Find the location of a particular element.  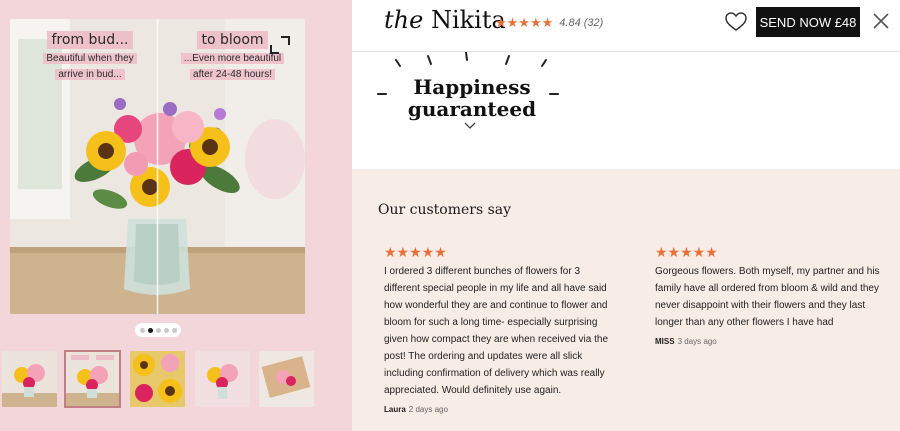

chevron-down-icon is located at coordinates (470, 126).